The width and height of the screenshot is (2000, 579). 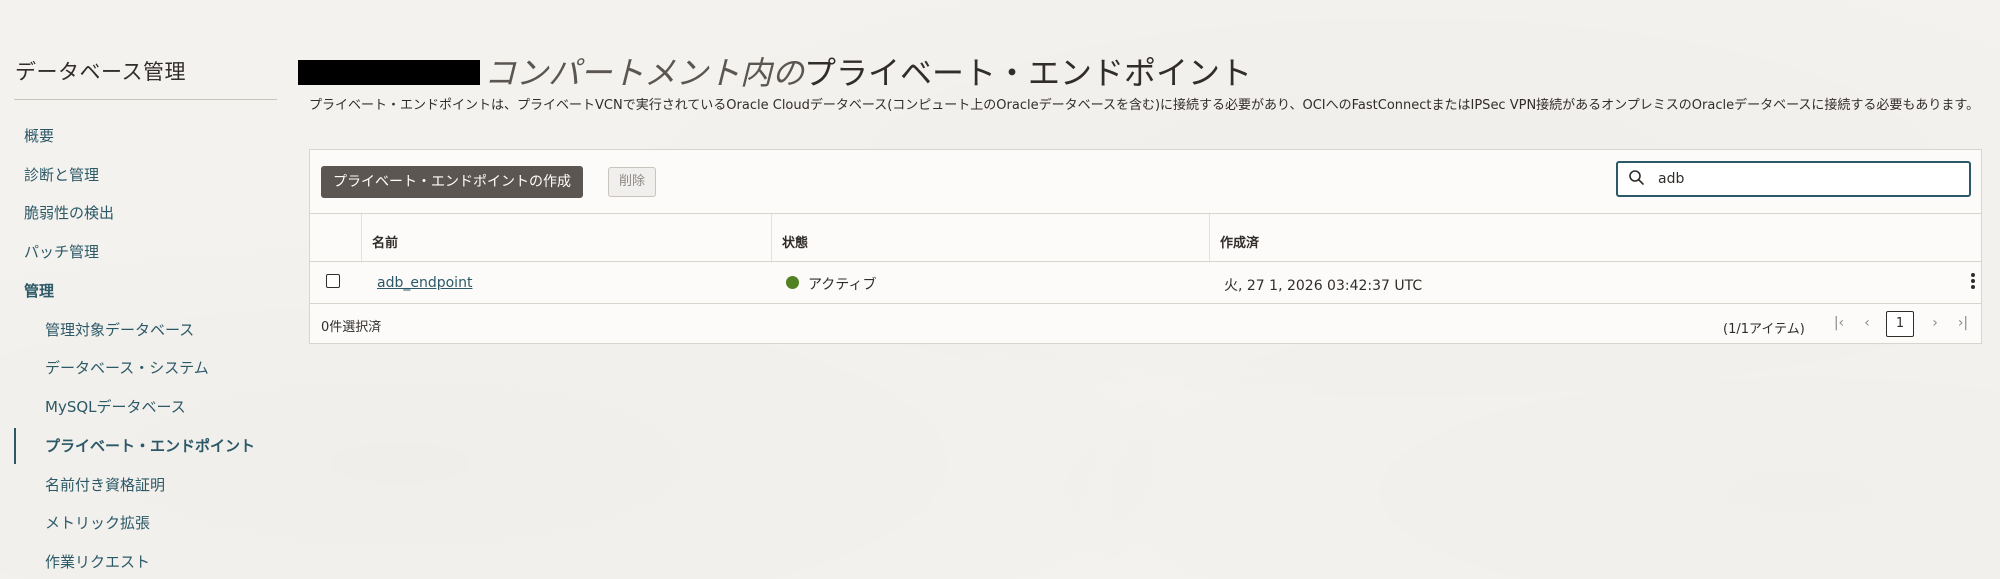 I want to click on sidebar-item-private-endpoints: プライベート・エンドポイント, so click(x=150, y=445).